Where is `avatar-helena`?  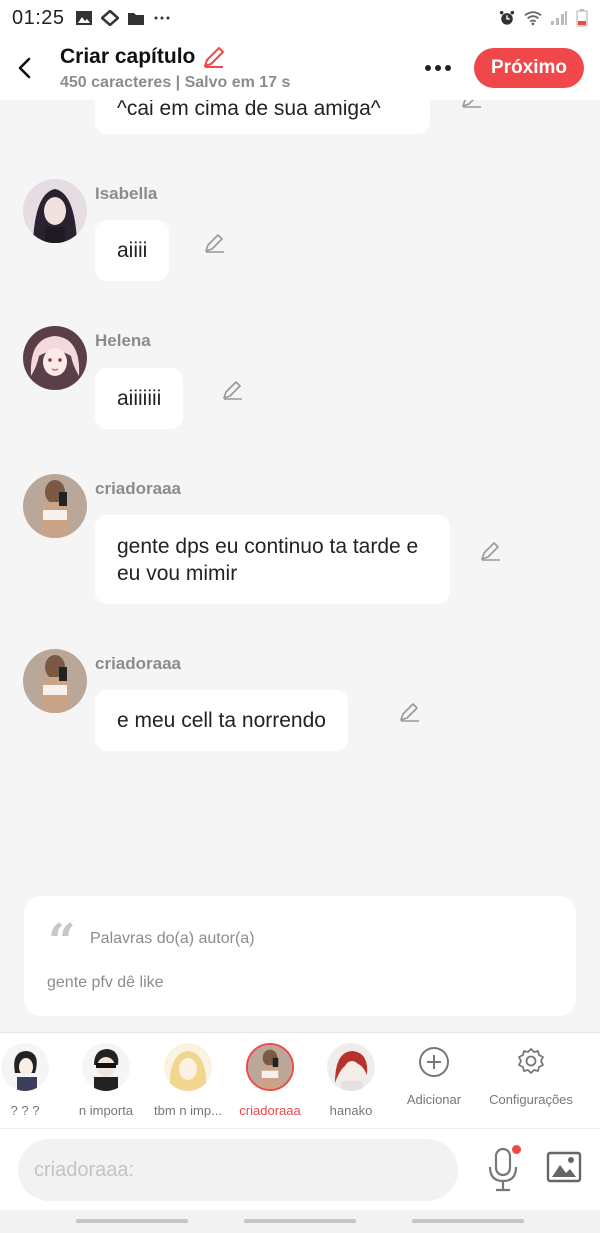
avatar-helena is located at coordinates (55, 358).